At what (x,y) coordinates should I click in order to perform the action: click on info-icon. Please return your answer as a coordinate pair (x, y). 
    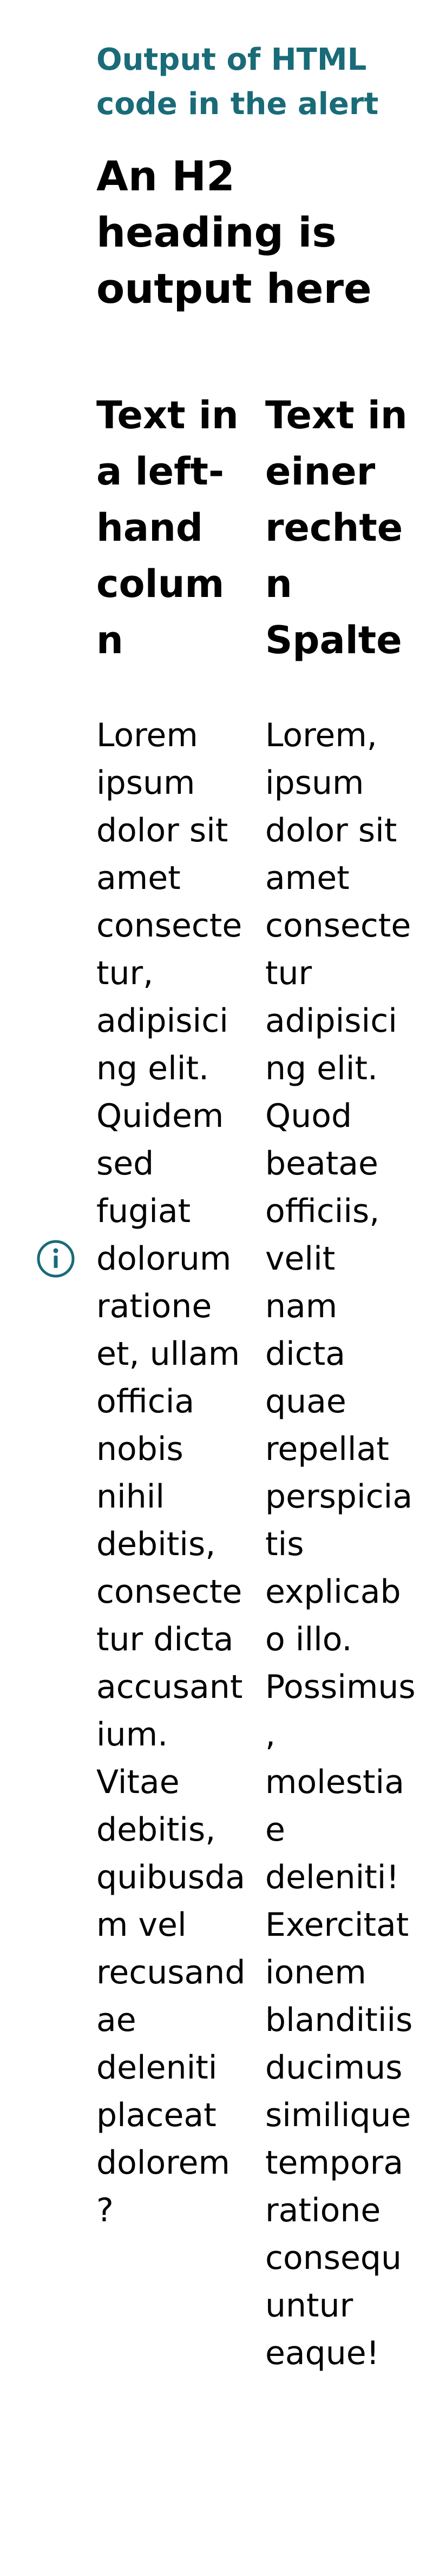
    Looking at the image, I should click on (56, 1259).